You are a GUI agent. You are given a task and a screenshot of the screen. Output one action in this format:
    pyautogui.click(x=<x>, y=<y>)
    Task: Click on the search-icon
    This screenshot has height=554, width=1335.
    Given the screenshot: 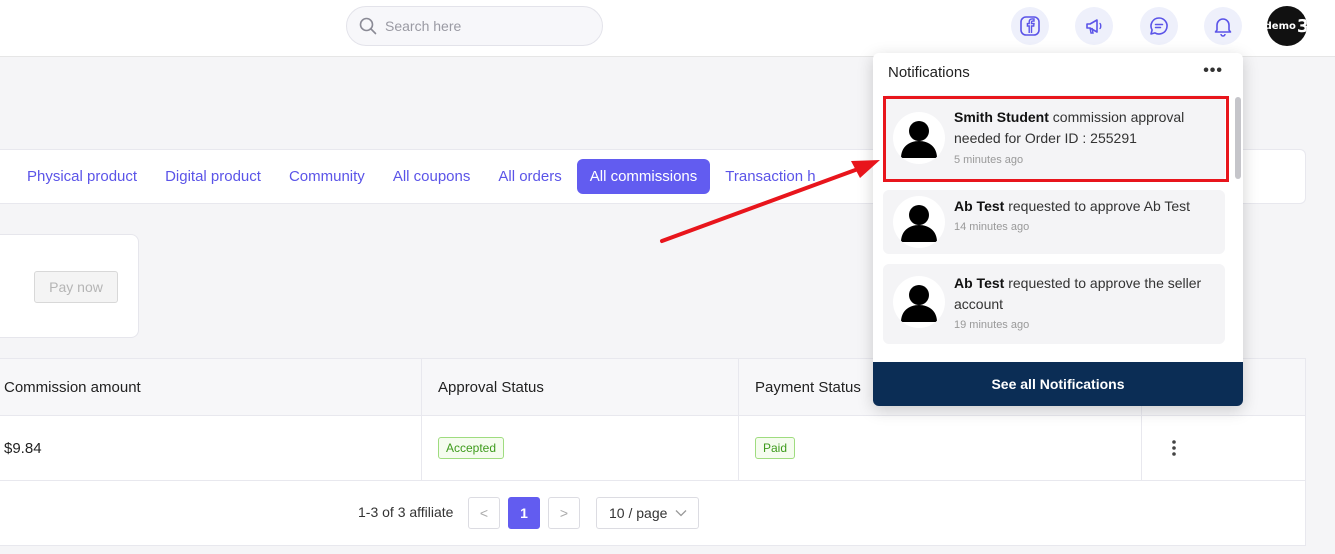 What is the action you would take?
    pyautogui.click(x=368, y=26)
    